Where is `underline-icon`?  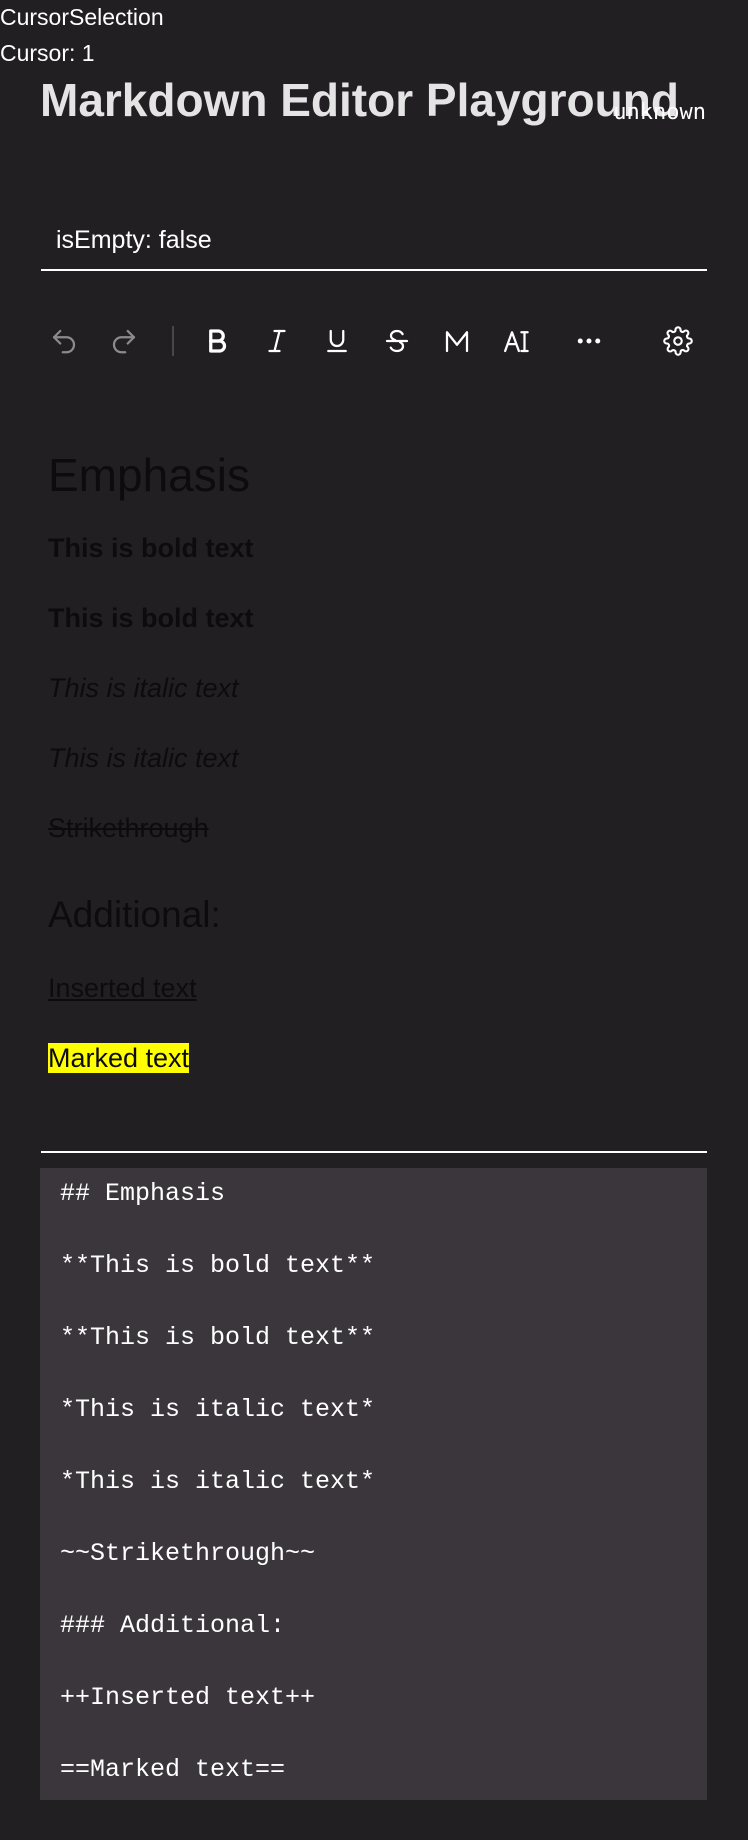 underline-icon is located at coordinates (337, 341).